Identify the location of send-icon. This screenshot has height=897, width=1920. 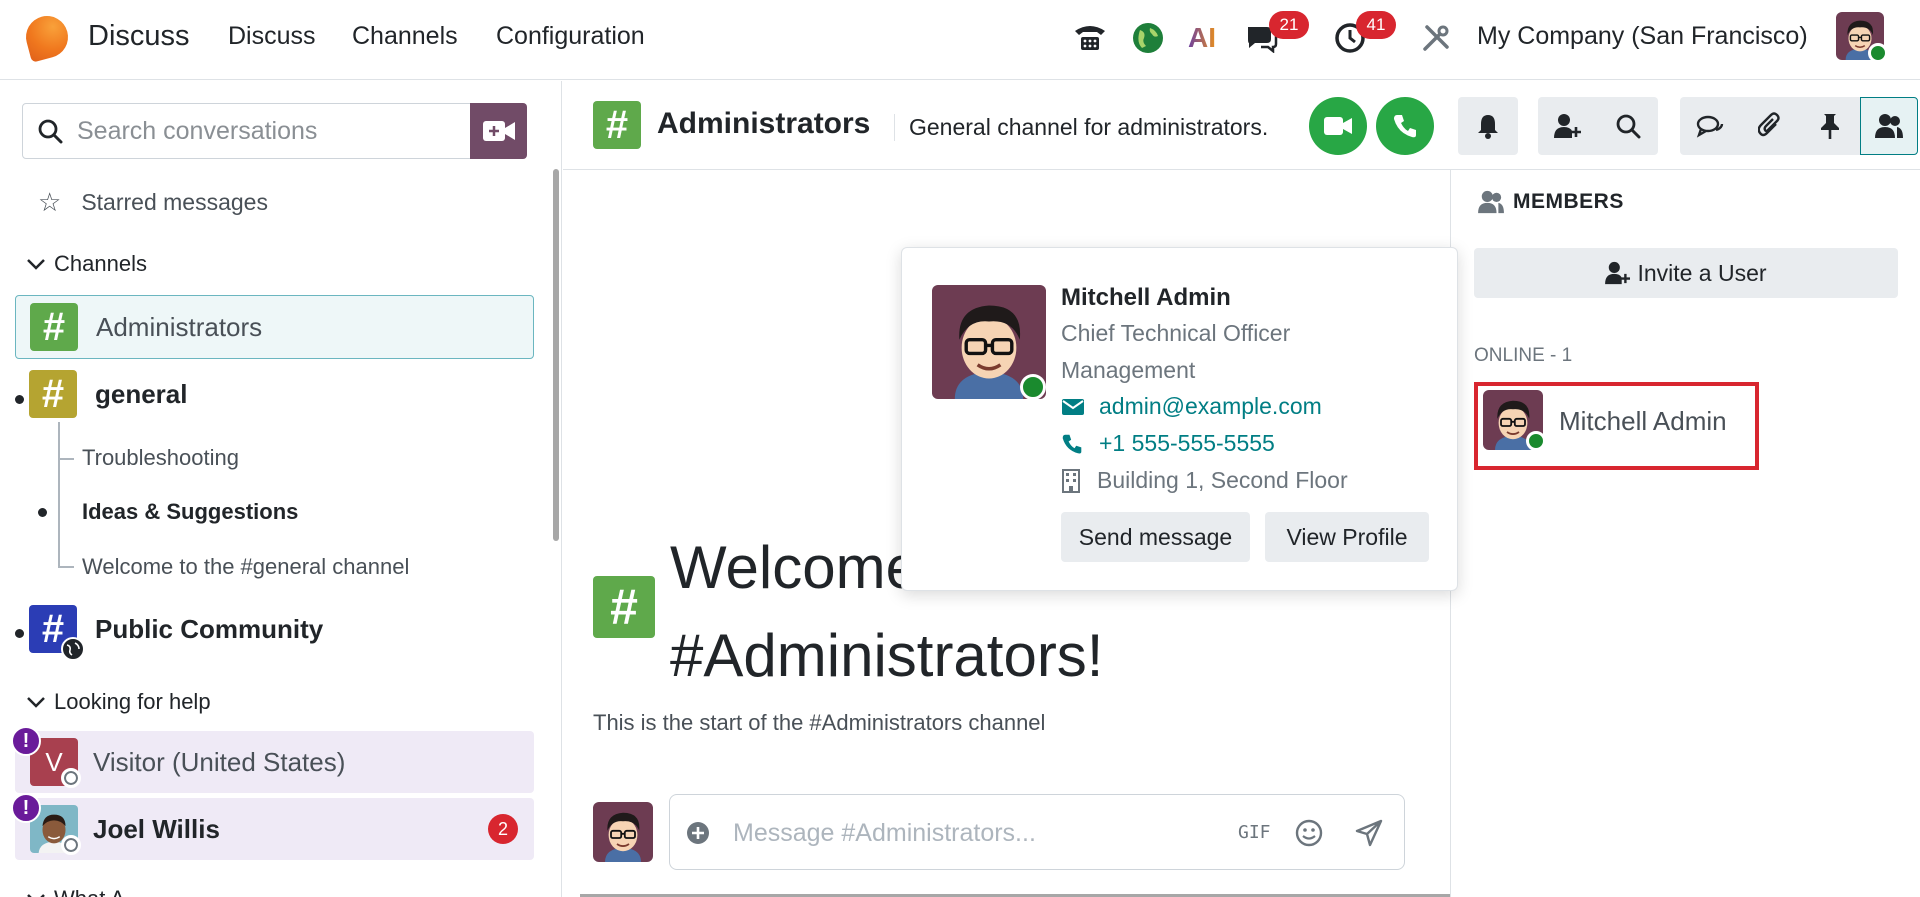
(1369, 833).